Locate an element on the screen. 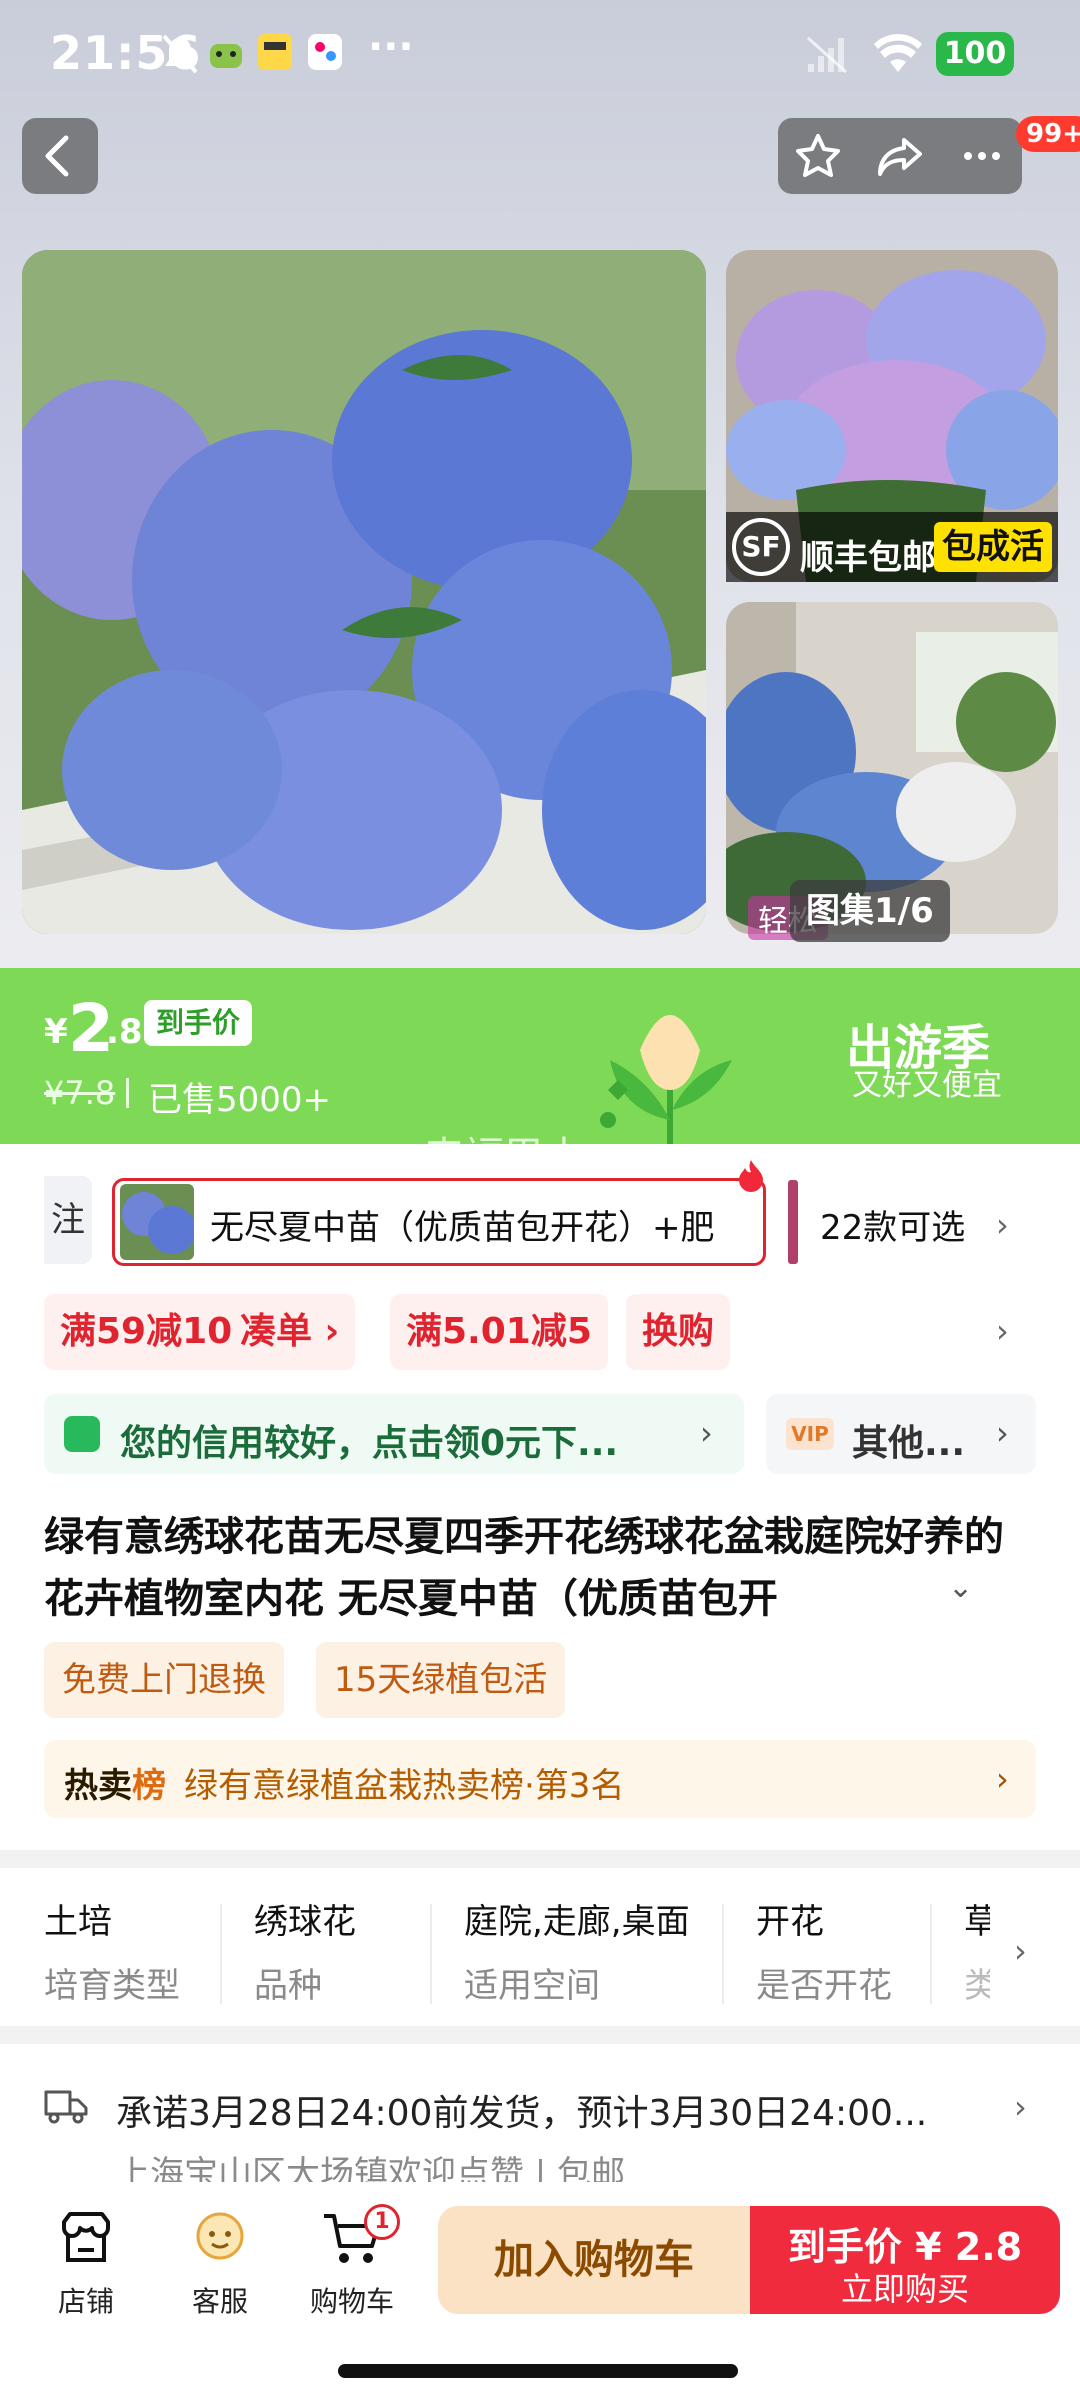 The height and width of the screenshot is (2400, 1080). attribute-value: 开花 is located at coordinates (790, 1922).